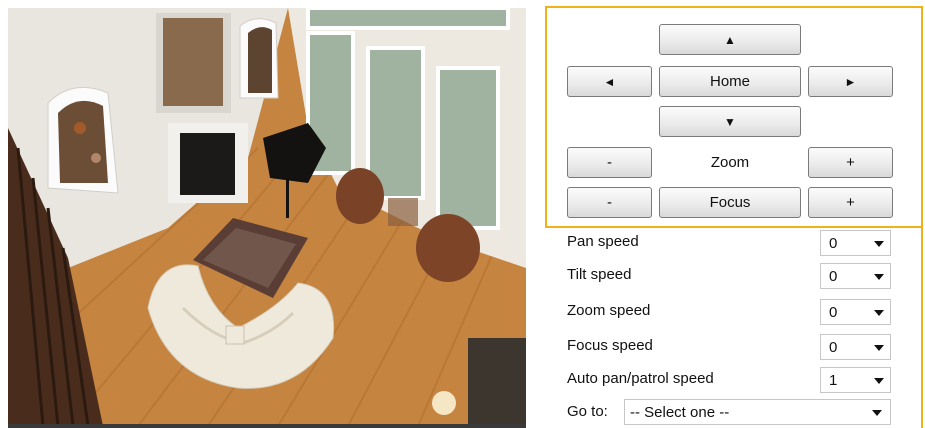  What do you see at coordinates (730, 162) in the screenshot?
I see `zoom-label: Zoom` at bounding box center [730, 162].